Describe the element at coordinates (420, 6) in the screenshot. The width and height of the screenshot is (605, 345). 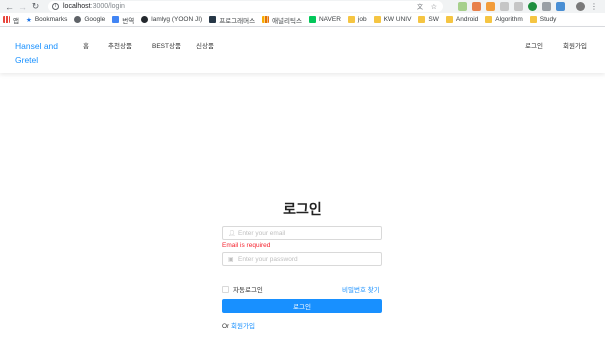
I see `translate-icon: 文` at that location.